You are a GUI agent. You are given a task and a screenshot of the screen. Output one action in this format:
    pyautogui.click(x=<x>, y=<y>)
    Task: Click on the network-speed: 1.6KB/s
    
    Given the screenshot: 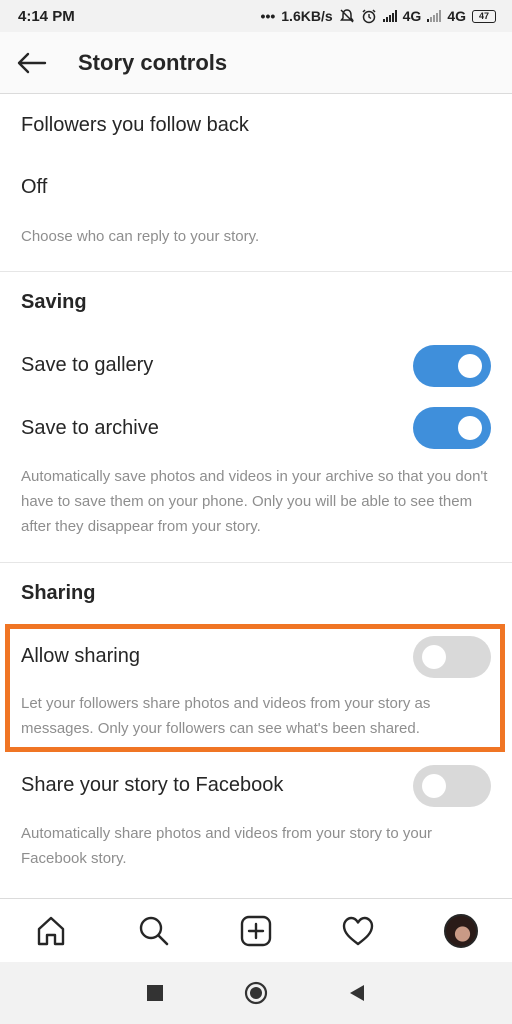 What is the action you would take?
    pyautogui.click(x=307, y=16)
    